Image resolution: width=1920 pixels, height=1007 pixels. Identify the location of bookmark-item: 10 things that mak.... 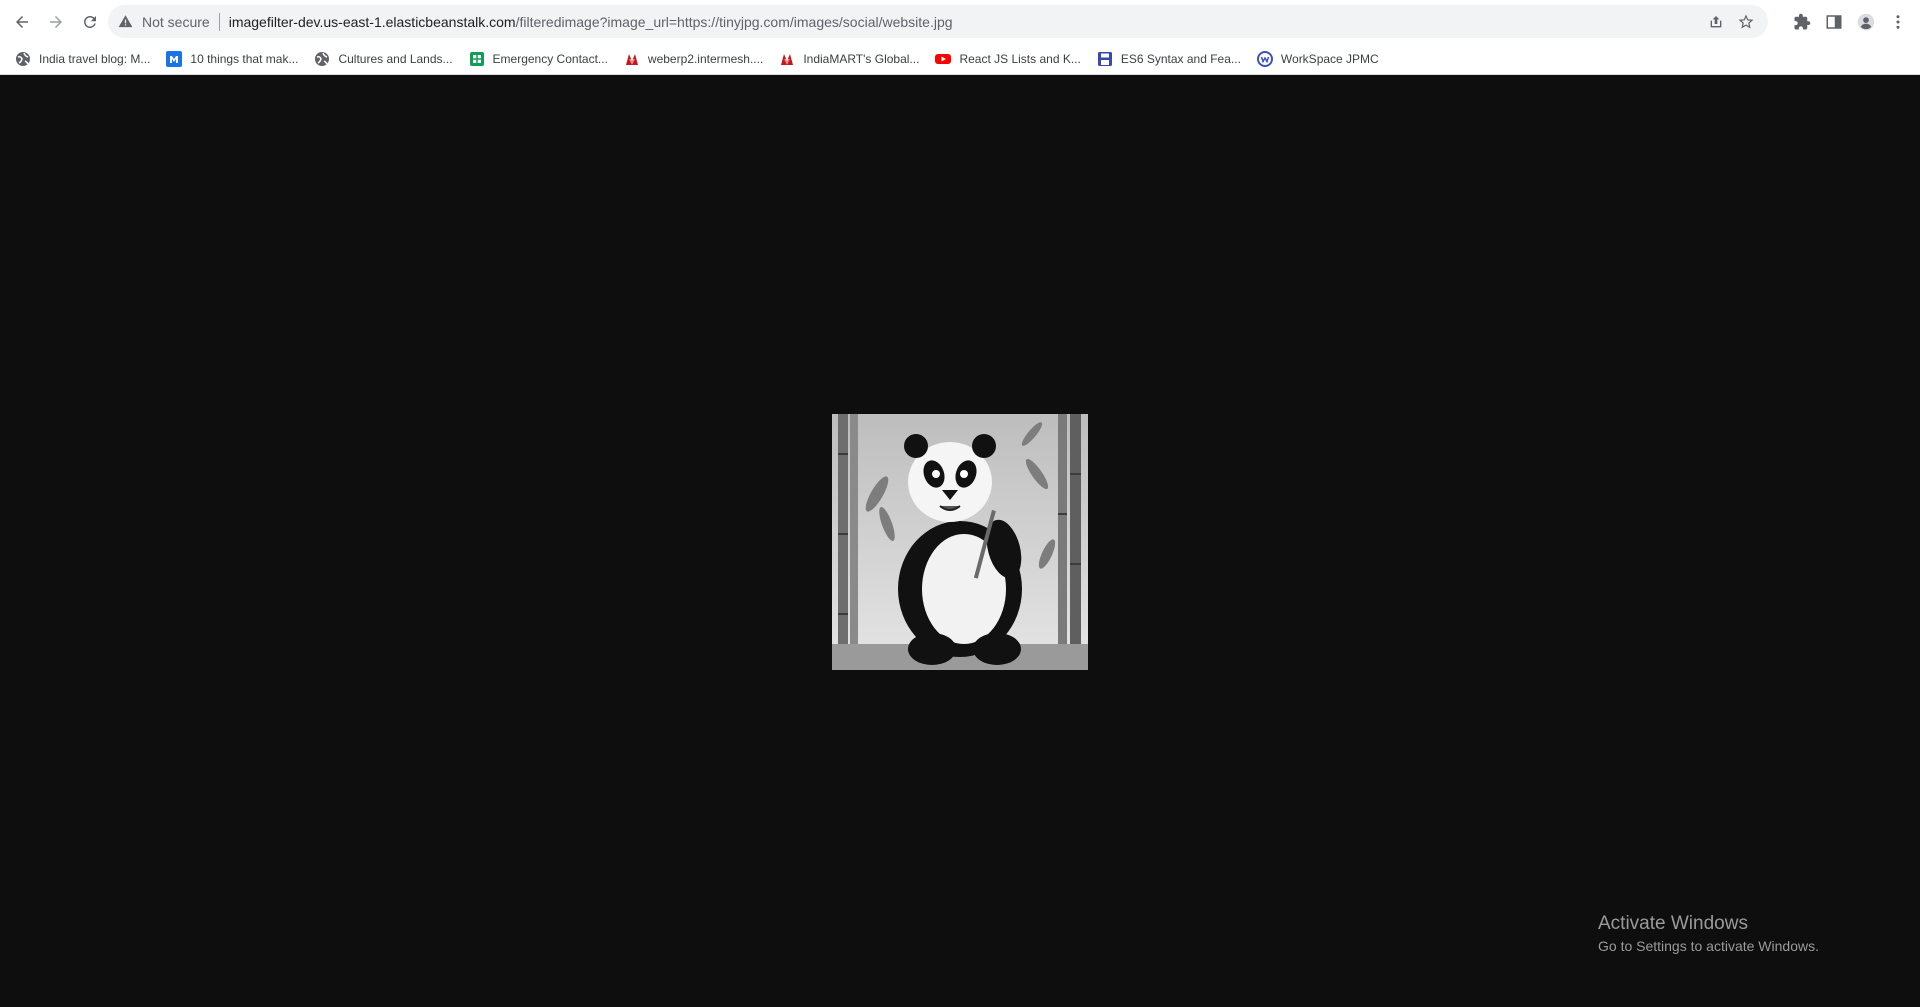
(232, 59).